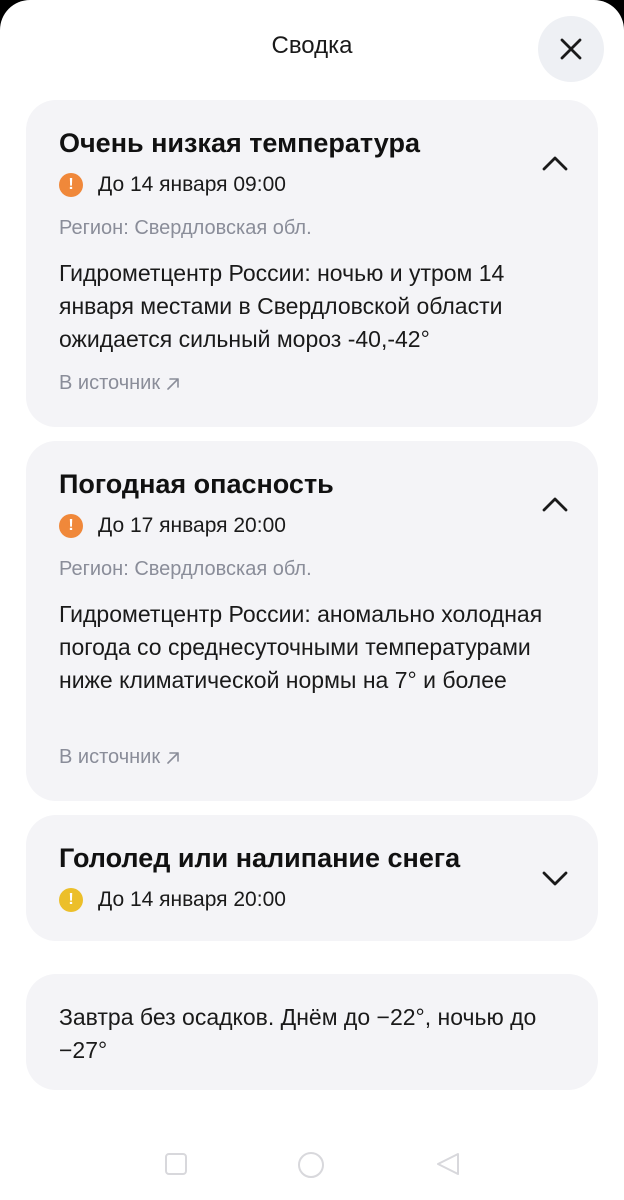 The image size is (624, 1200). I want to click on page-title: Сводка, so click(312, 45).